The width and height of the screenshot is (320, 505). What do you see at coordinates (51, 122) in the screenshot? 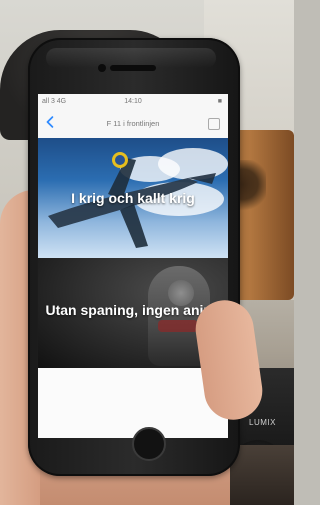
I see `back-chevron-icon` at bounding box center [51, 122].